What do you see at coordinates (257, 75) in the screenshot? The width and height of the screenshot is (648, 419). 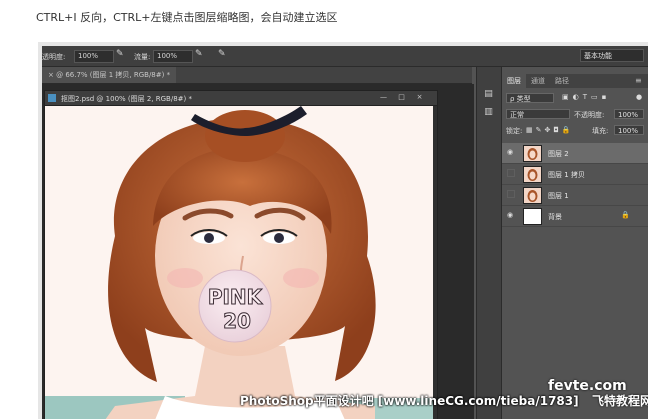 I see `document-tab-bar: × @ 66.7% (图层 1 拷贝, RGB/8#) *` at bounding box center [257, 75].